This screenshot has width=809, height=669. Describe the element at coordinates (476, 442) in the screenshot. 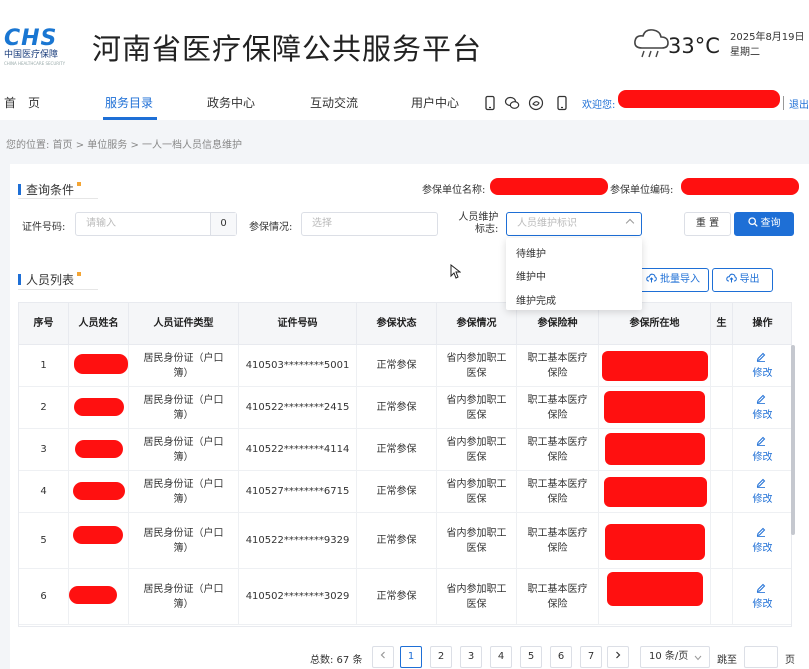

I see `situation-line1: 省内参加职工` at that location.